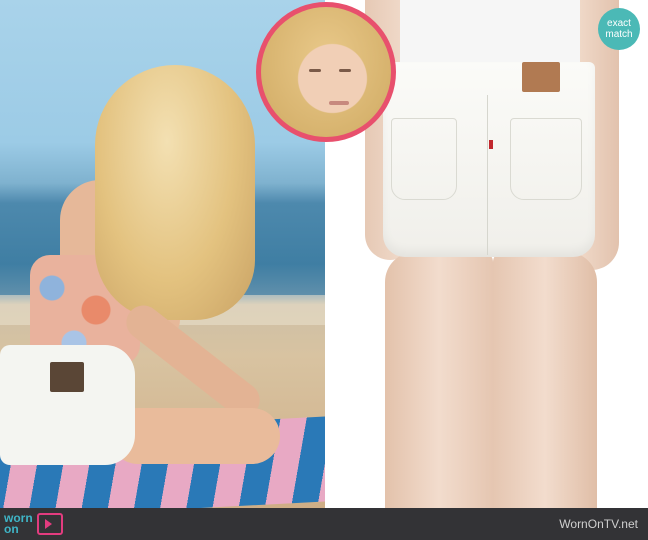 This screenshot has width=648, height=540. I want to click on eye-right, so click(345, 70).